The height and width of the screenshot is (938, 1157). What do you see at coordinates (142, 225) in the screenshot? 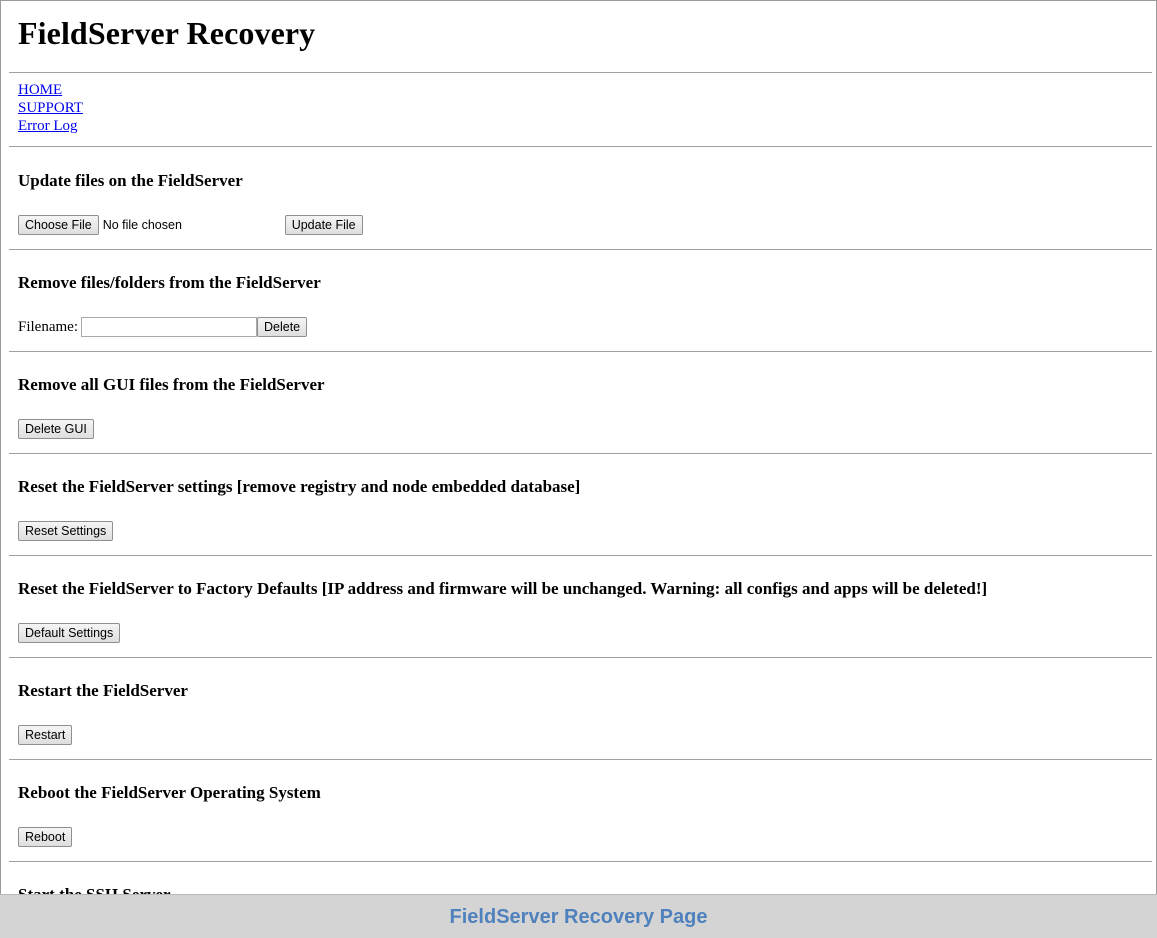
I see `file-chosen-status: No file chosen` at bounding box center [142, 225].